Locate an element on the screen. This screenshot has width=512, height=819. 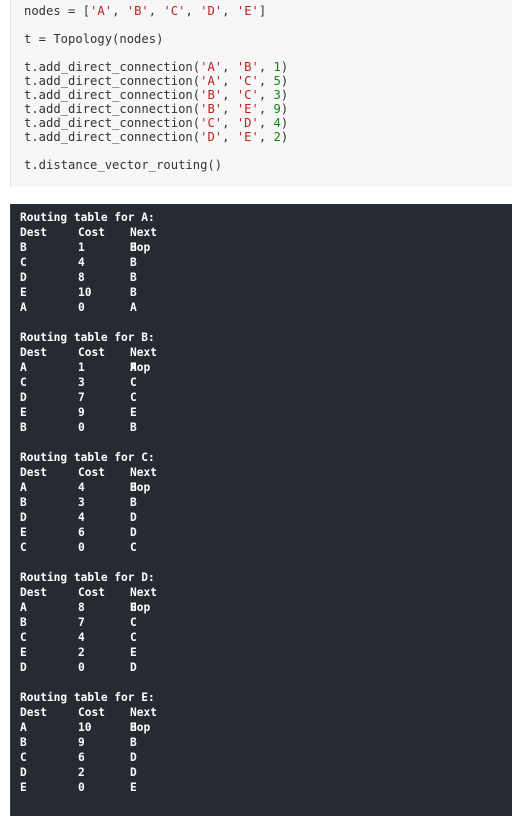
cost-cell: 10 is located at coordinates (85, 727).